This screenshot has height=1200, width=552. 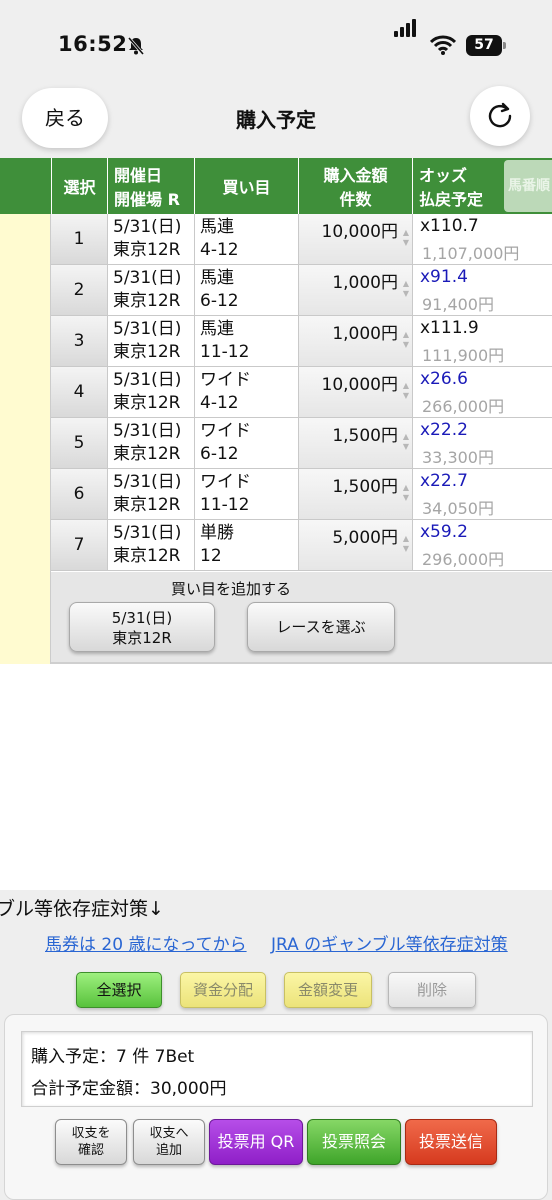 I want to click on add-same-race-button: 5/31(日) 東京12R, so click(x=142, y=627).